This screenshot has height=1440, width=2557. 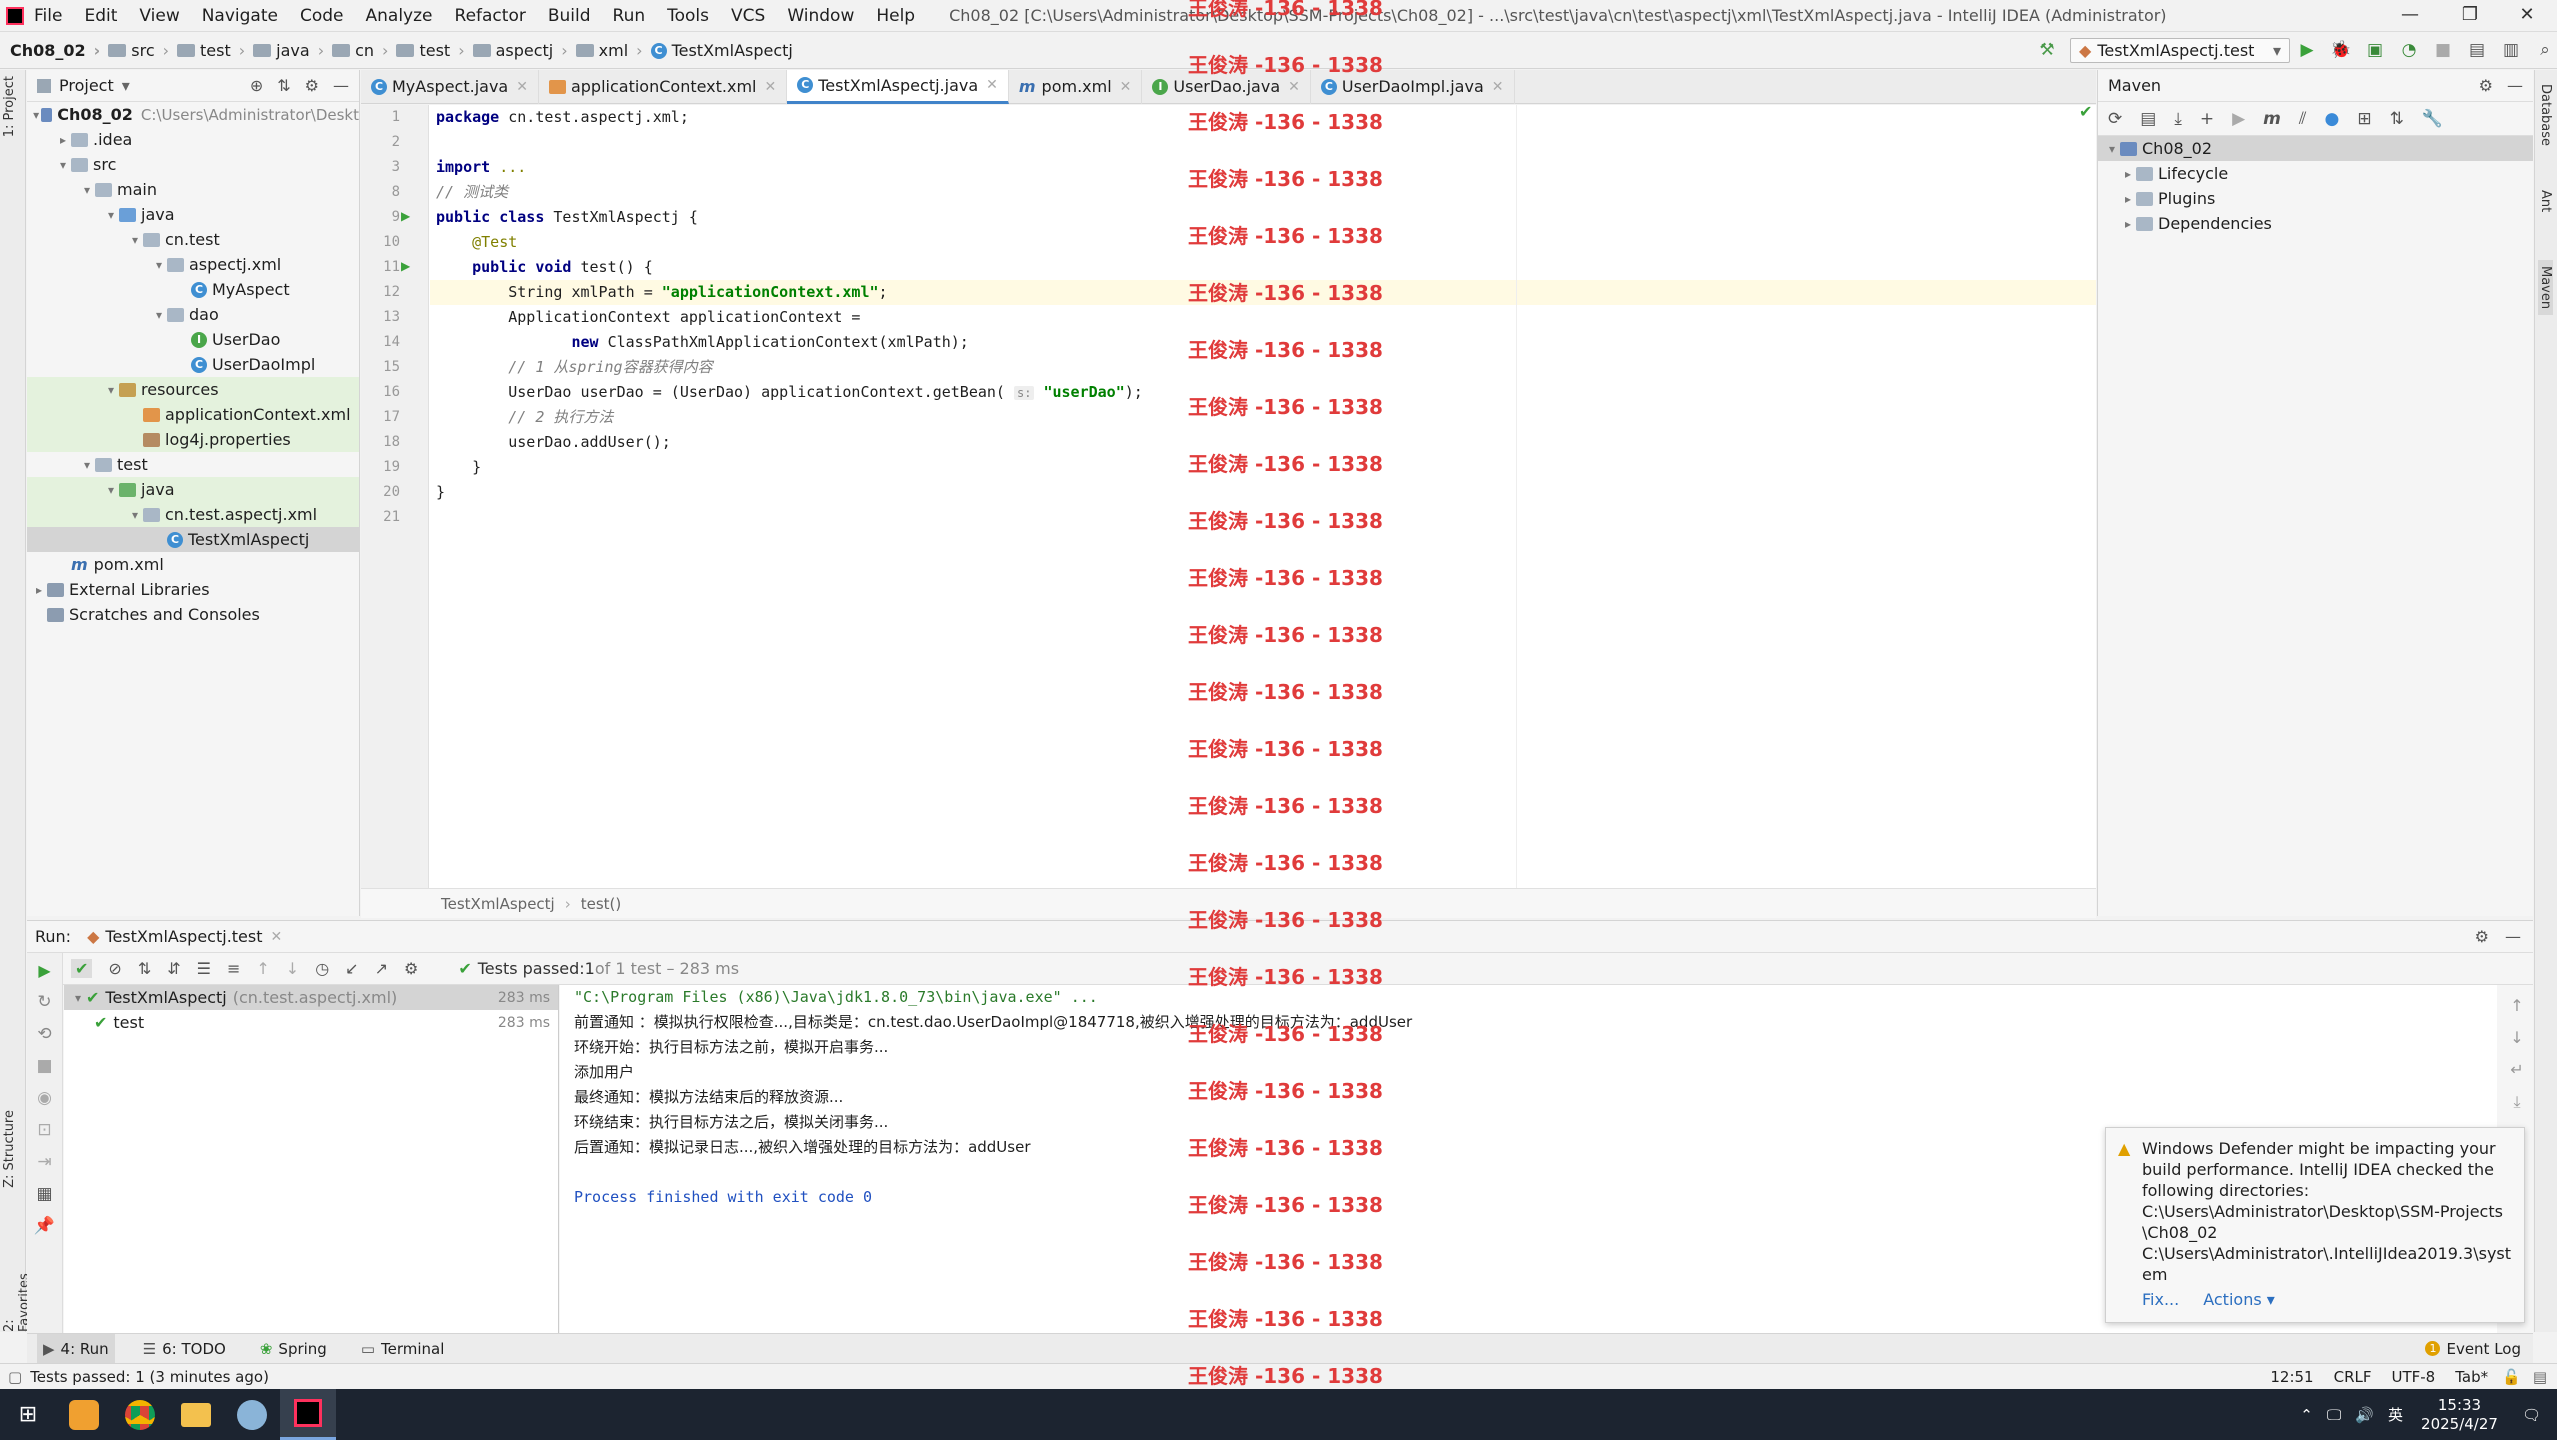 What do you see at coordinates (2115, 119) in the screenshot?
I see `reimport-icon: ⟳` at bounding box center [2115, 119].